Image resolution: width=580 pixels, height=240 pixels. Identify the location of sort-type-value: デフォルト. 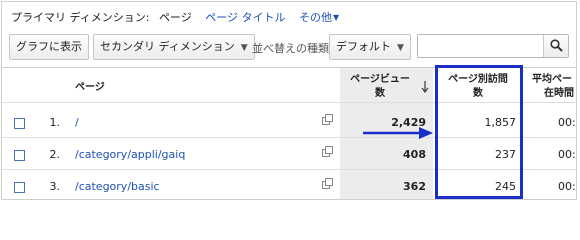
(363, 46).